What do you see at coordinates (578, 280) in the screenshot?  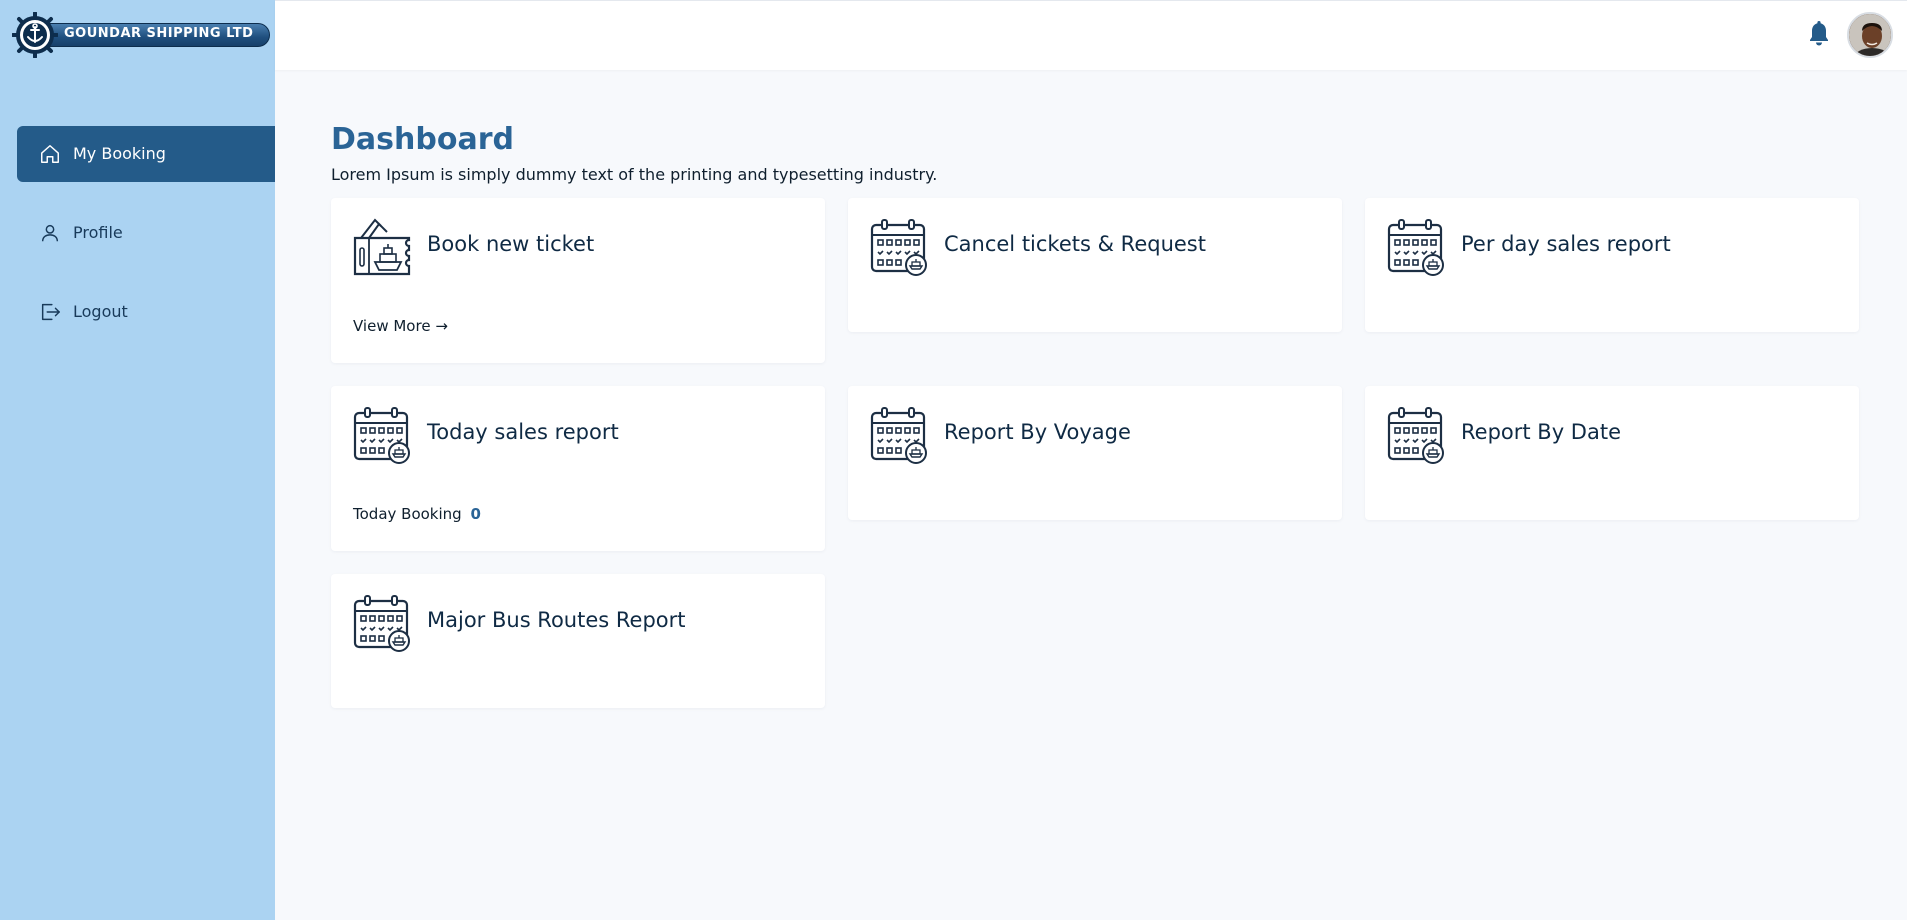 I see `card-book-new-ticket: Book new ticket View More →` at bounding box center [578, 280].